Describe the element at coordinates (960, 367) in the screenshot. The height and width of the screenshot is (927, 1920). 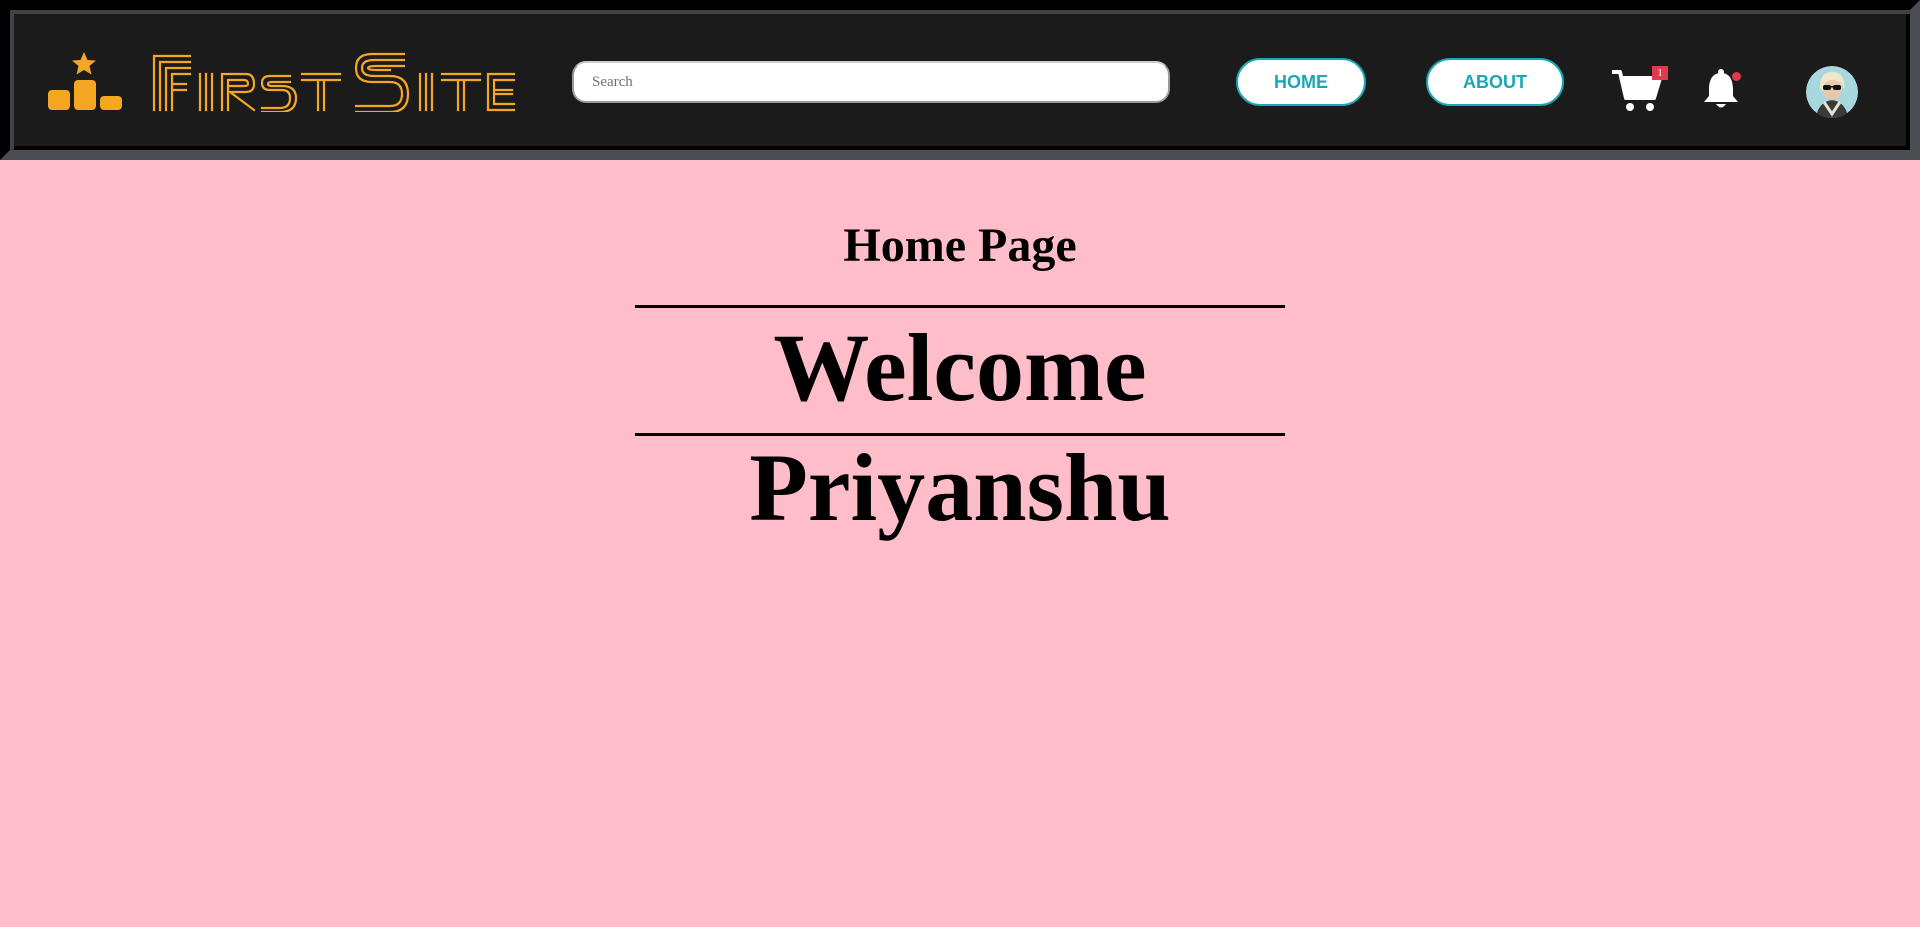
I see `welcome-heading: Welcome` at that location.